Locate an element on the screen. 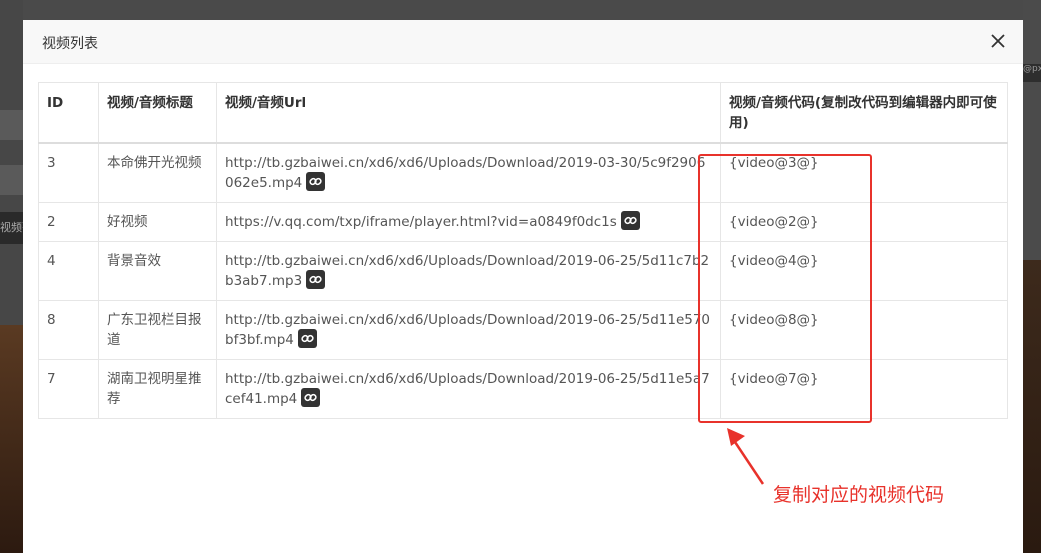  close-icon is located at coordinates (998, 41).